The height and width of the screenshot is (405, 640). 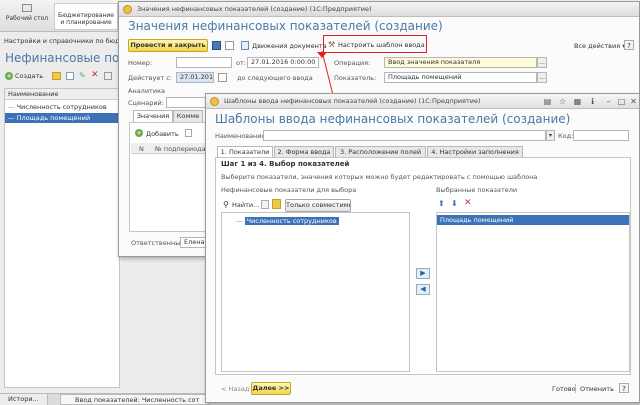 I want to click on list-item-selected: — Численность сотрудников, so click(x=312, y=221).